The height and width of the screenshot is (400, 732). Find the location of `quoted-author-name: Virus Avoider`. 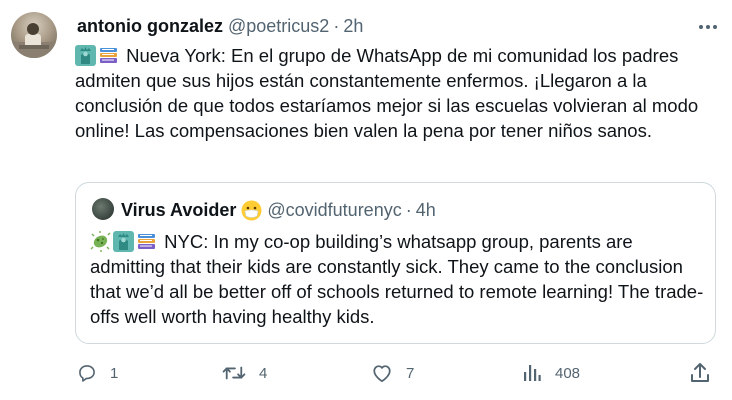

quoted-author-name: Virus Avoider is located at coordinates (179, 209).